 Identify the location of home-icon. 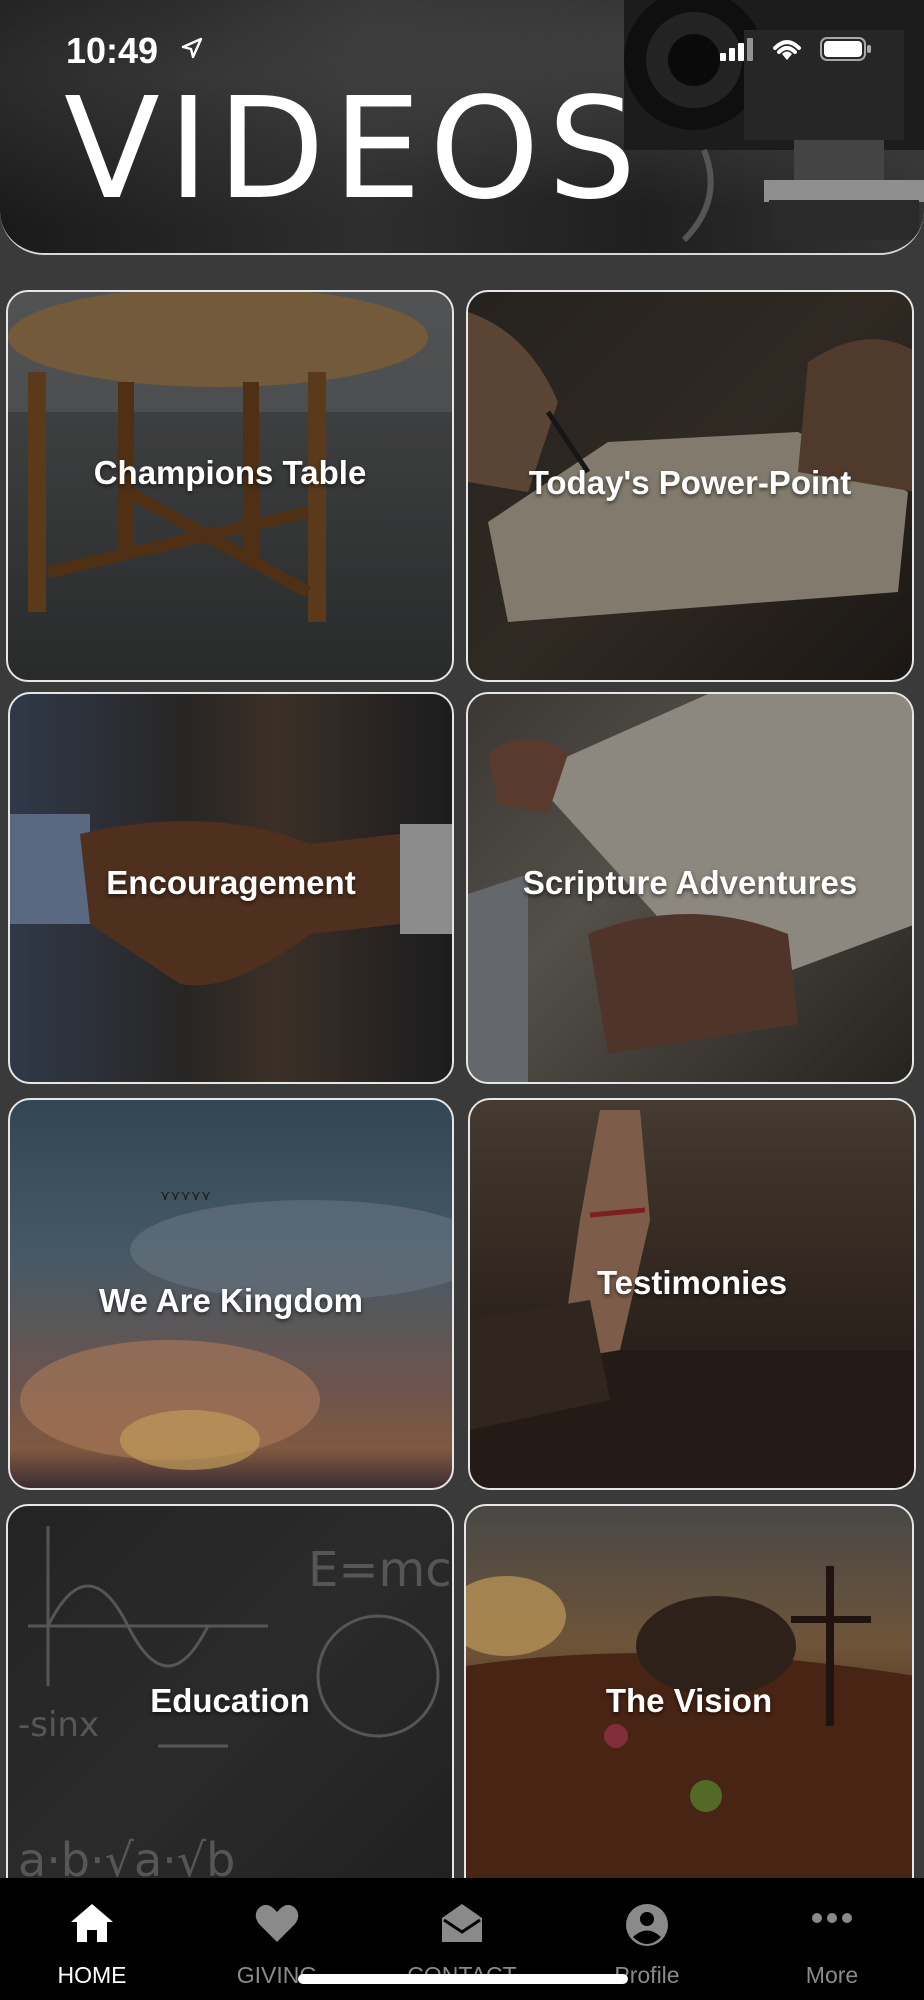
(92, 1923).